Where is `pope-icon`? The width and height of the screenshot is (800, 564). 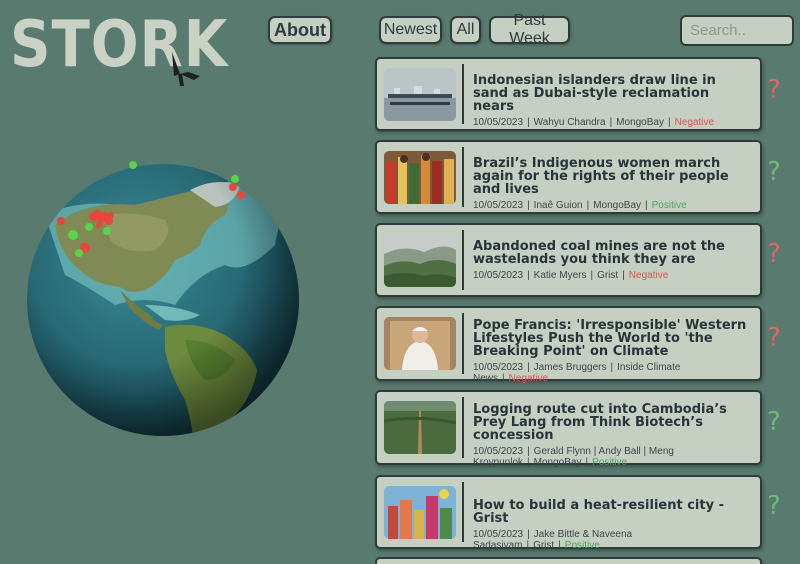 pope-icon is located at coordinates (420, 343).